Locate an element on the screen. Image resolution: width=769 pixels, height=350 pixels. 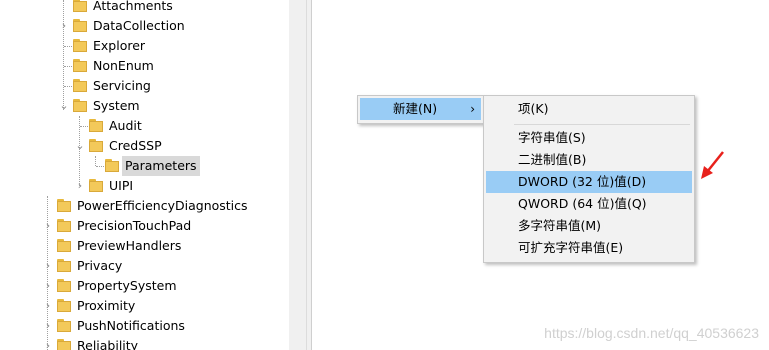
tree-item-parameters: Parameters is located at coordinates (144, 166).